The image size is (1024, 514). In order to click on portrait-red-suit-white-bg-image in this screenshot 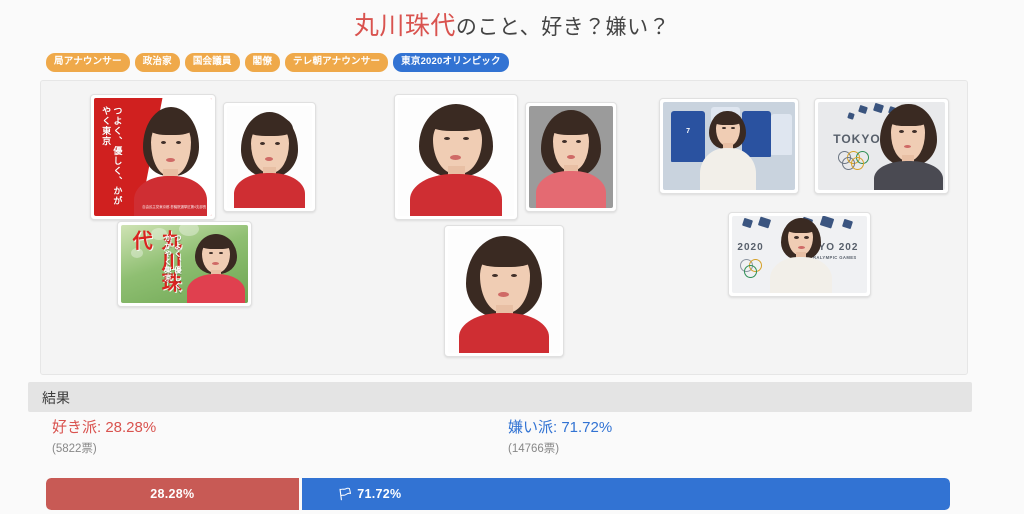, I will do `click(269, 157)`.